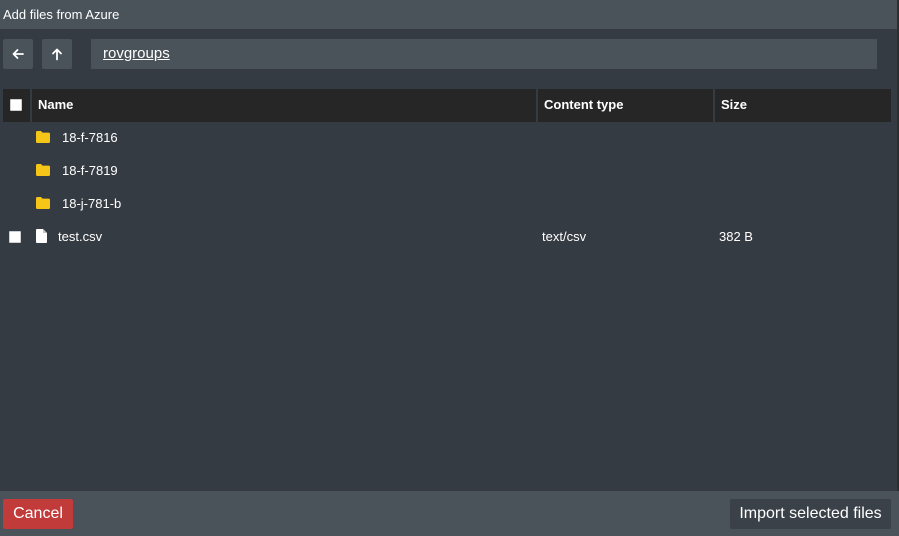 Image resolution: width=899 pixels, height=536 pixels. I want to click on path-breadcrumb: rovgroups, so click(484, 54).